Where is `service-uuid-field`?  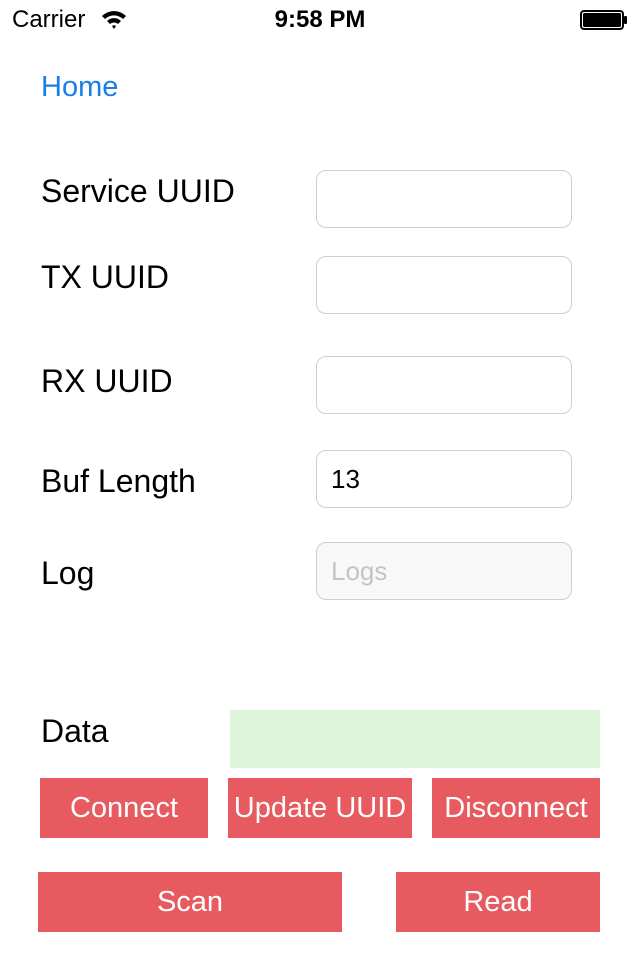
service-uuid-field is located at coordinates (444, 199).